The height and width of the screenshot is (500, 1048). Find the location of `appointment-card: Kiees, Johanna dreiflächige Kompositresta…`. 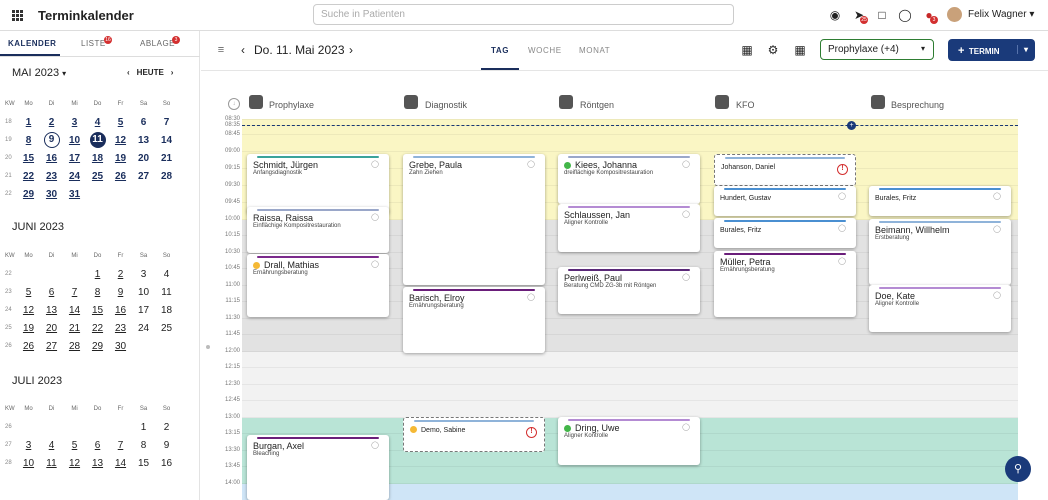

appointment-card: Kiees, Johanna dreiflächige Kompositresta… is located at coordinates (629, 179).